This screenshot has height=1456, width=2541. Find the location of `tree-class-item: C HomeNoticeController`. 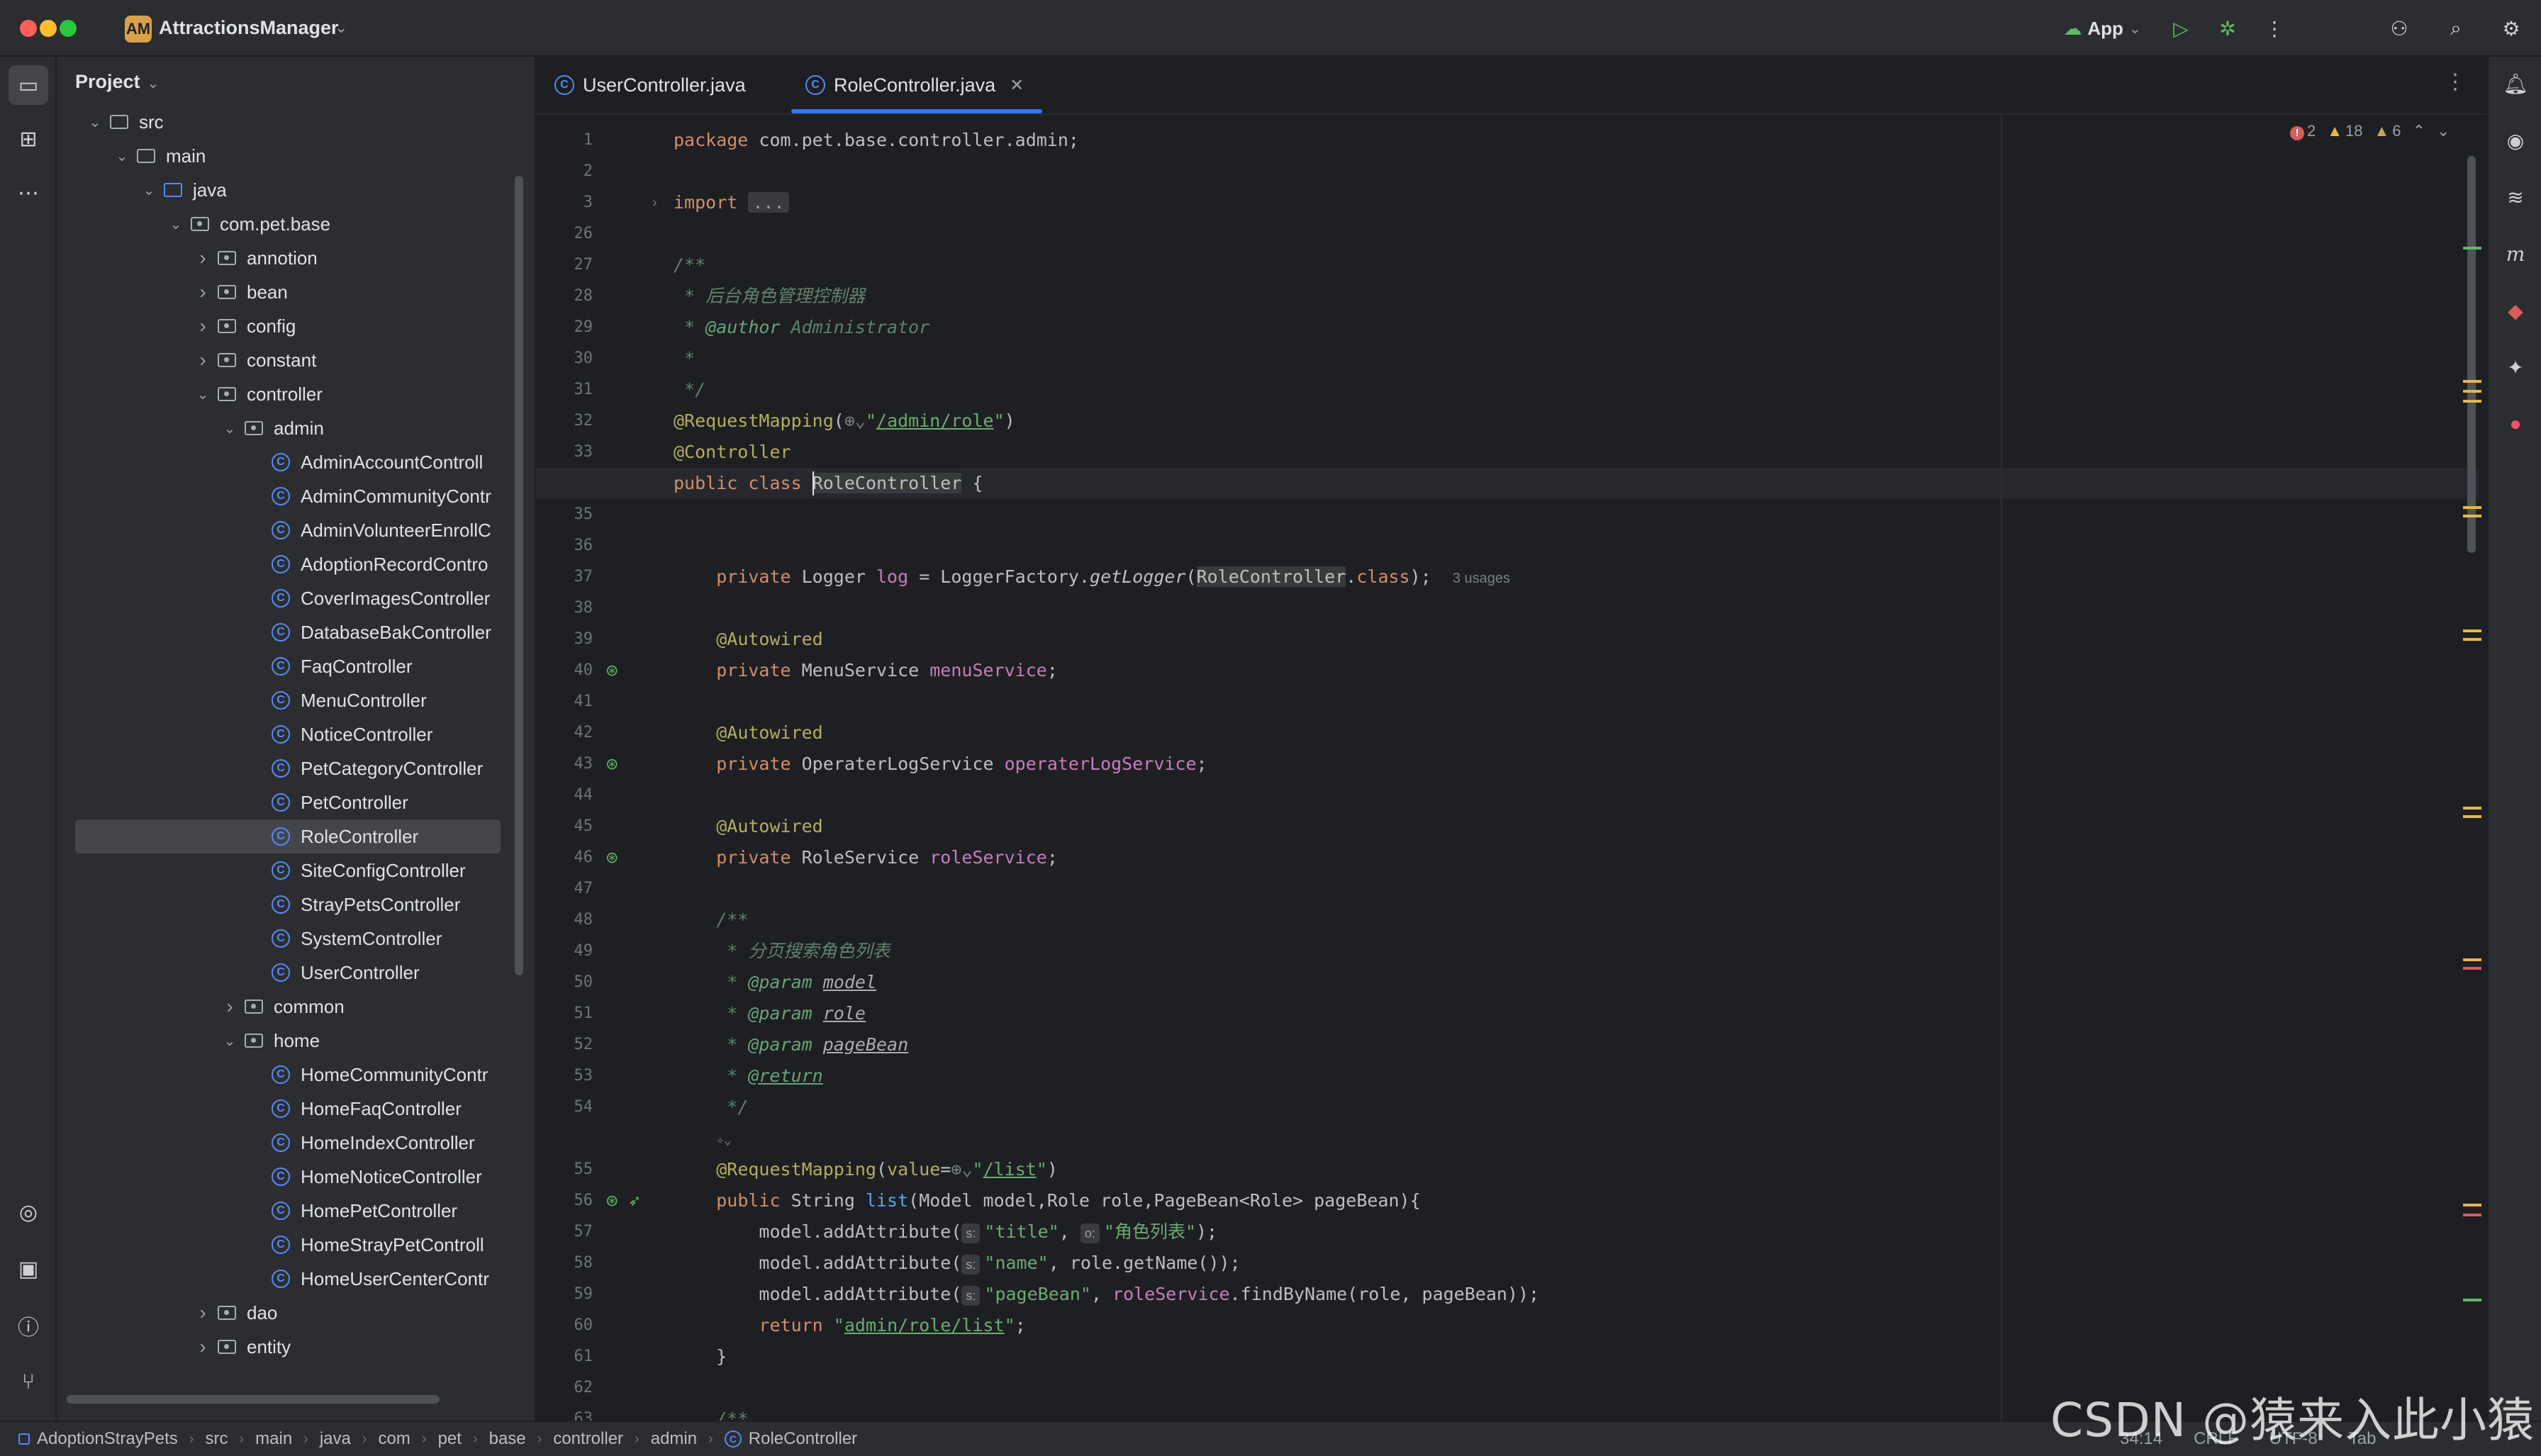

tree-class-item: C HomeNoticeController is located at coordinates (291, 1177).